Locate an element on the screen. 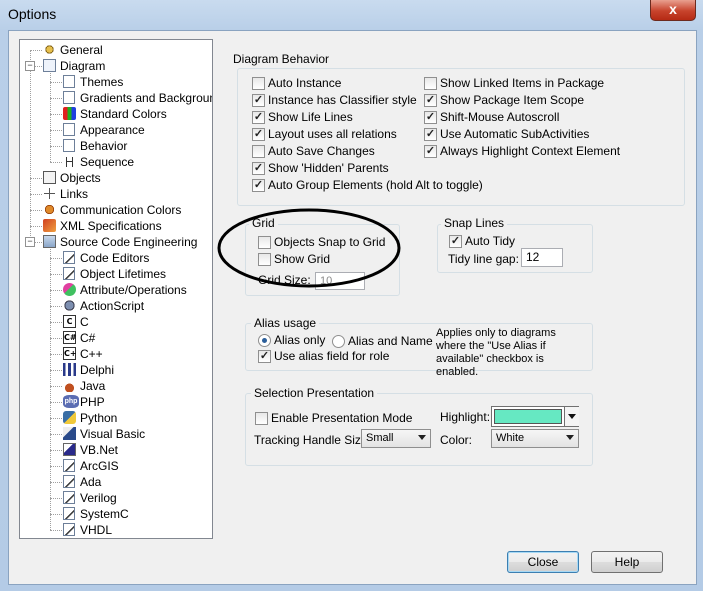 This screenshot has width=703, height=591. tree-item-label: Java is located at coordinates (93, 386).